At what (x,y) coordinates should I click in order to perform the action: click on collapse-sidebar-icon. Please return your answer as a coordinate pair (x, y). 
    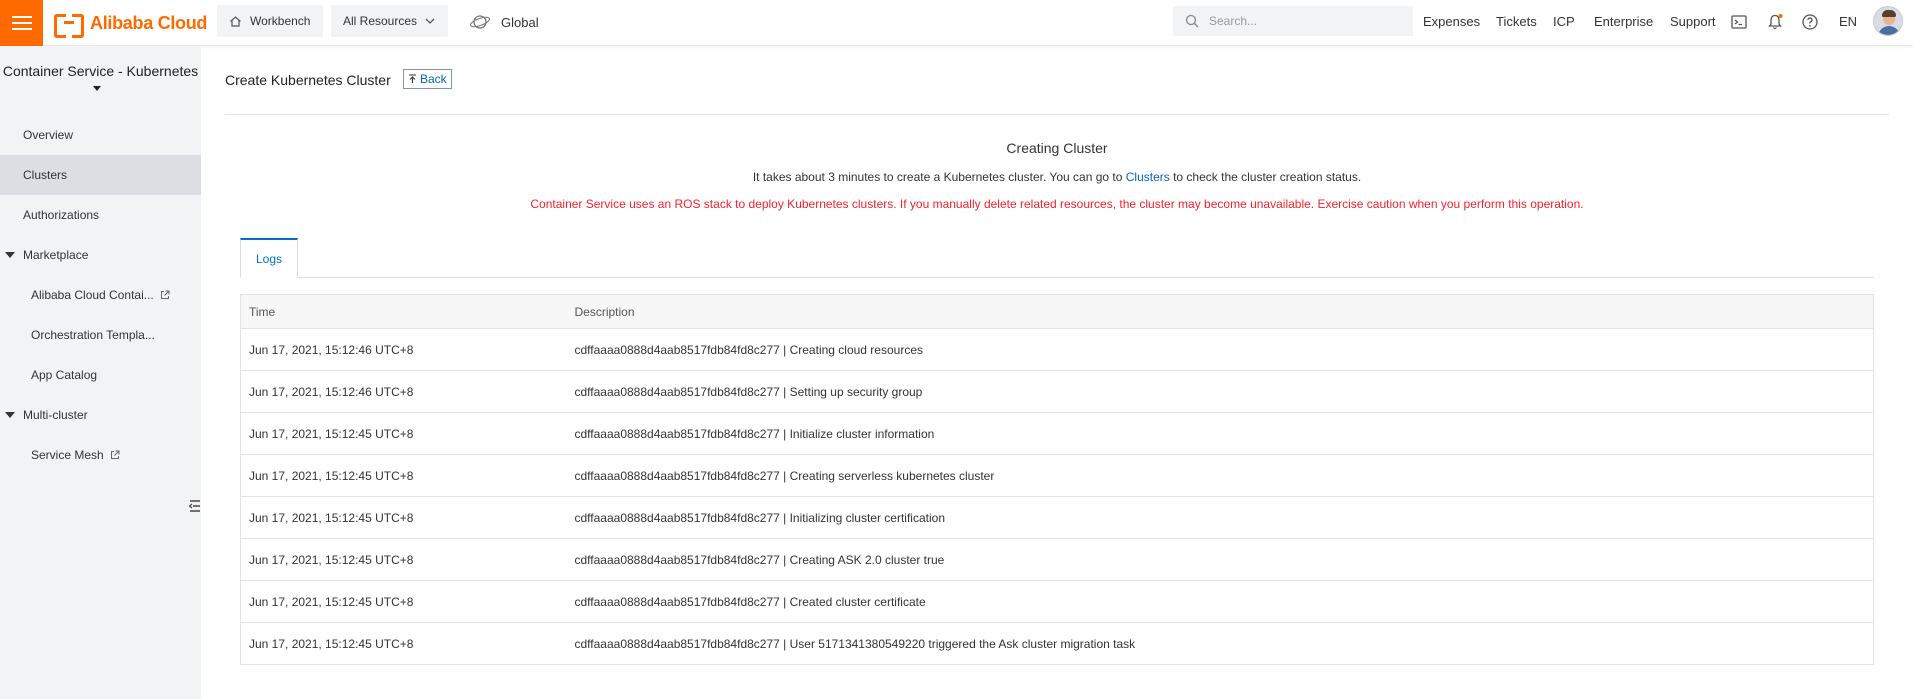
    Looking at the image, I should click on (195, 506).